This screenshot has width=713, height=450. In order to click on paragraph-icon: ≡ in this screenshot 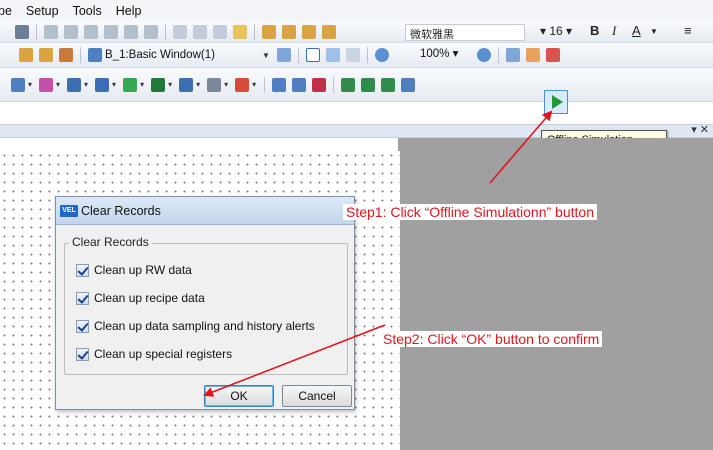, I will do `click(688, 30)`.